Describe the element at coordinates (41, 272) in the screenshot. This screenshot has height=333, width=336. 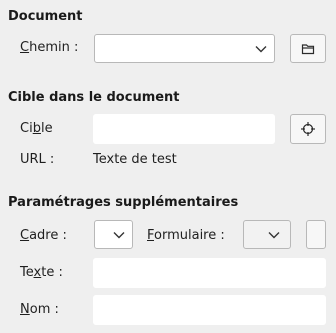
I see `text-label: Texte :` at that location.